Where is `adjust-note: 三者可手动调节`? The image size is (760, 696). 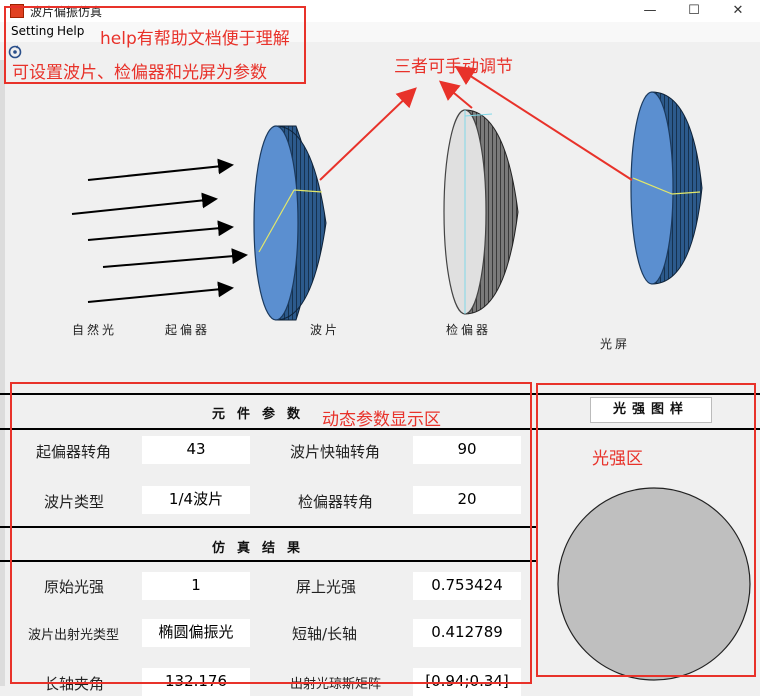 adjust-note: 三者可手动调节 is located at coordinates (453, 67).